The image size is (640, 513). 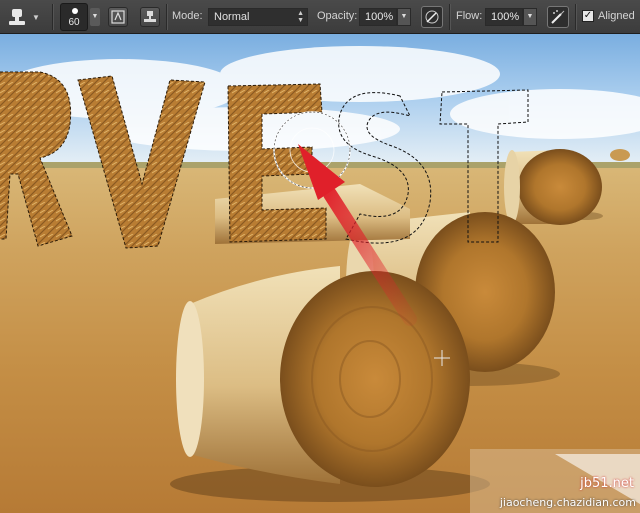 What do you see at coordinates (404, 17) in the screenshot?
I see `opacity-dropdown-button: ▼` at bounding box center [404, 17].